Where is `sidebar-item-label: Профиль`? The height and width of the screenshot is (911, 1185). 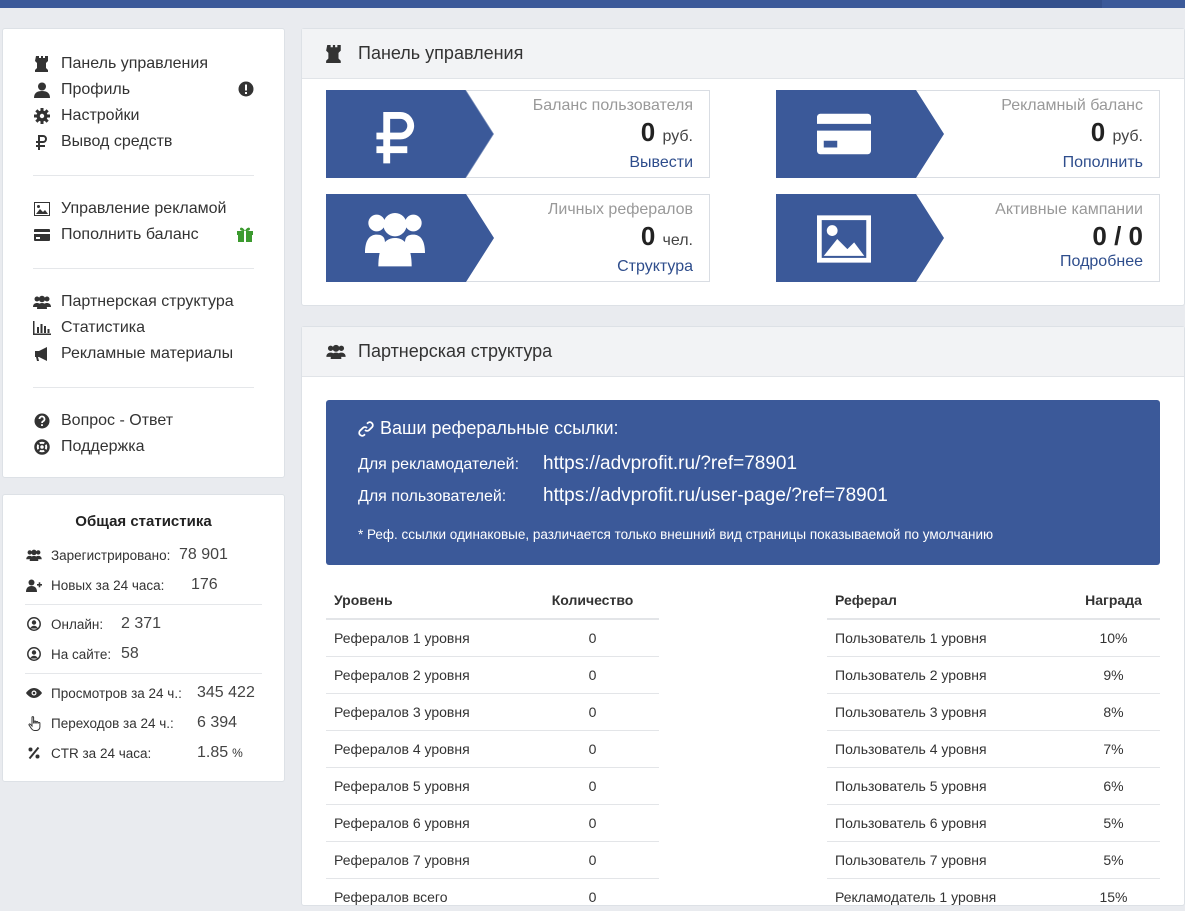
sidebar-item-label: Профиль is located at coordinates (96, 89).